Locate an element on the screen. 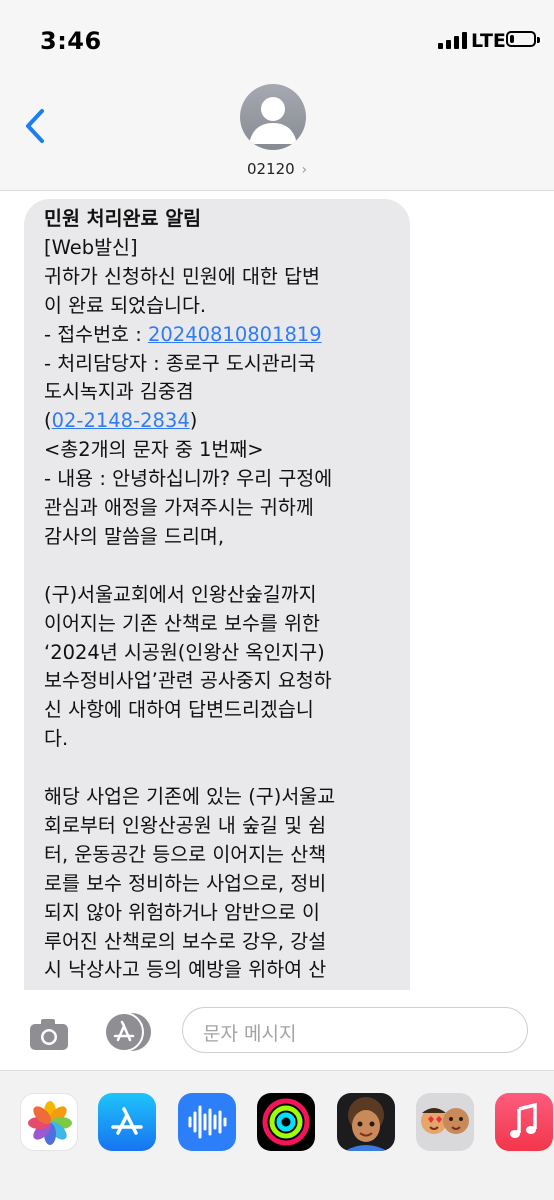 This screenshot has height=1200, width=554. message-line: 터, 운동공간 등으로 이어지는 산책 is located at coordinates (185, 854).